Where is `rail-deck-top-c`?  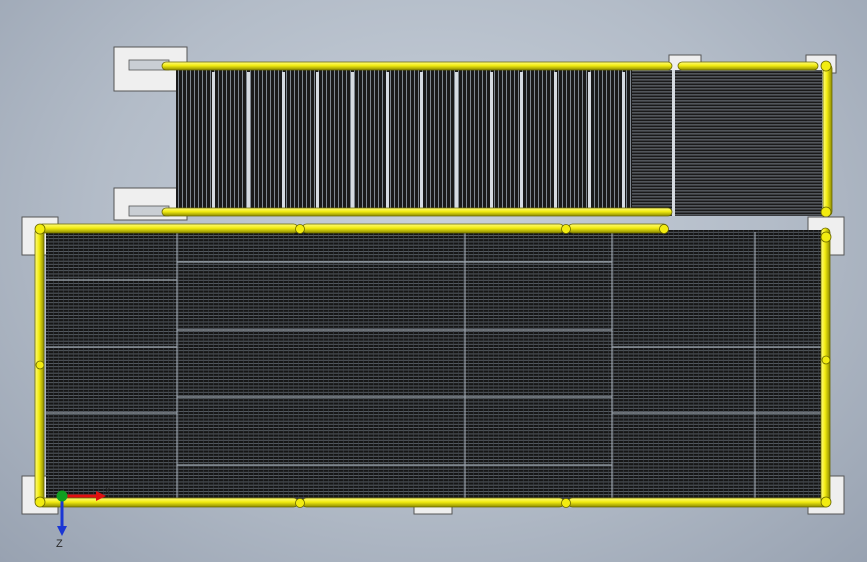
rail-deck-top-c is located at coordinates (618, 228).